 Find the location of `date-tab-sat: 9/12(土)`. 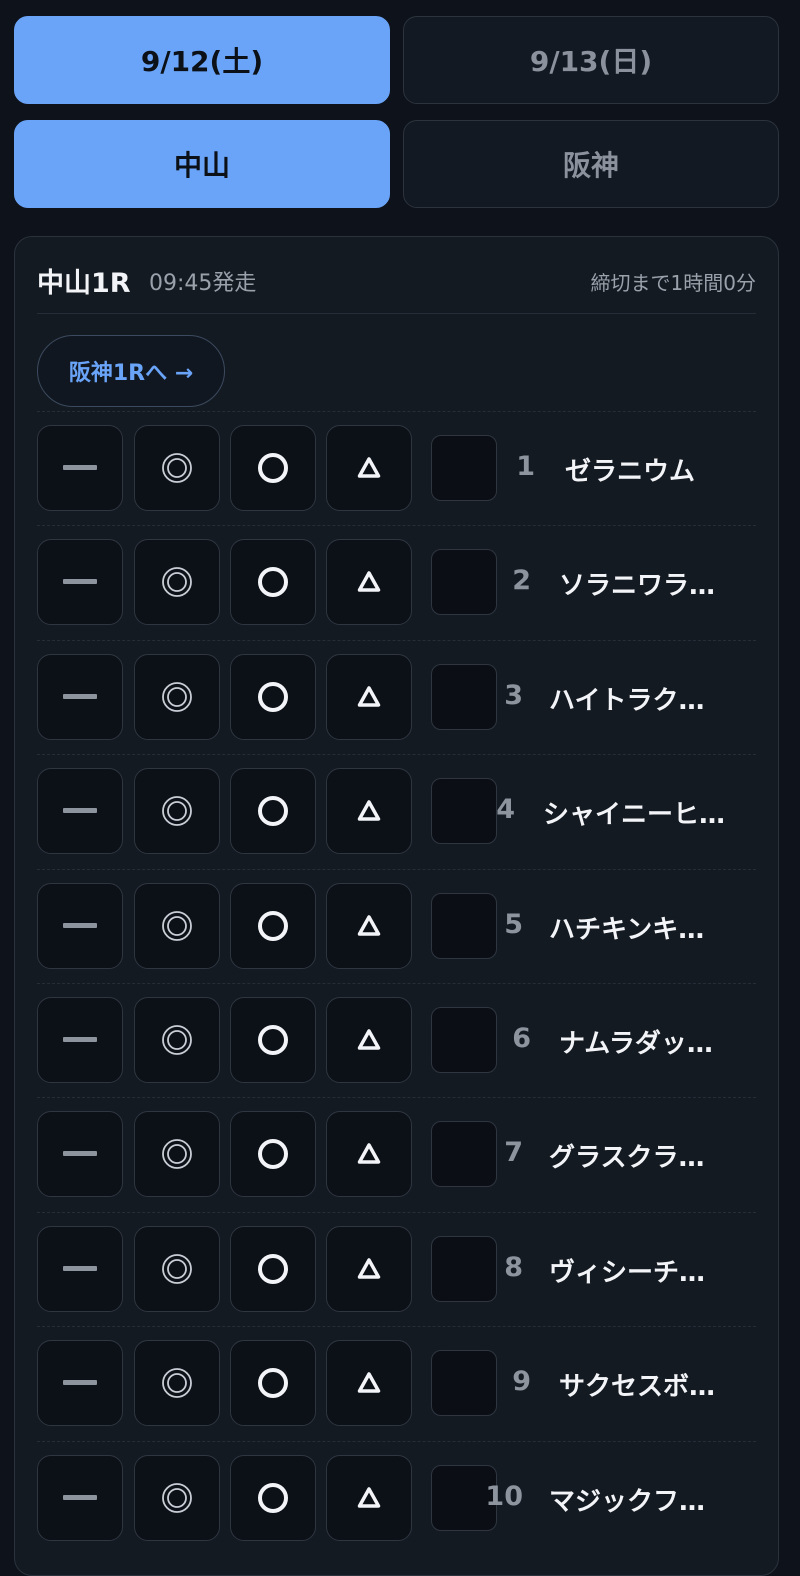

date-tab-sat: 9/12(土) is located at coordinates (202, 60).